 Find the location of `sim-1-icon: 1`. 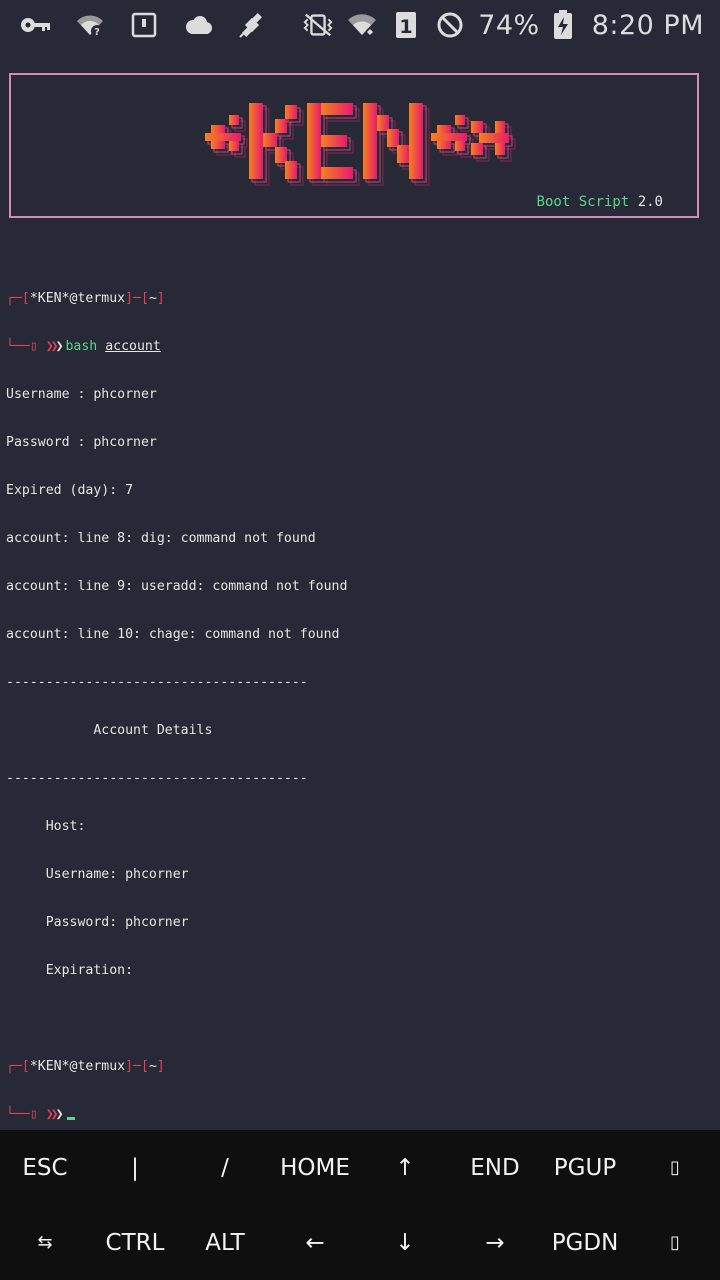

sim-1-icon: 1 is located at coordinates (406, 25).